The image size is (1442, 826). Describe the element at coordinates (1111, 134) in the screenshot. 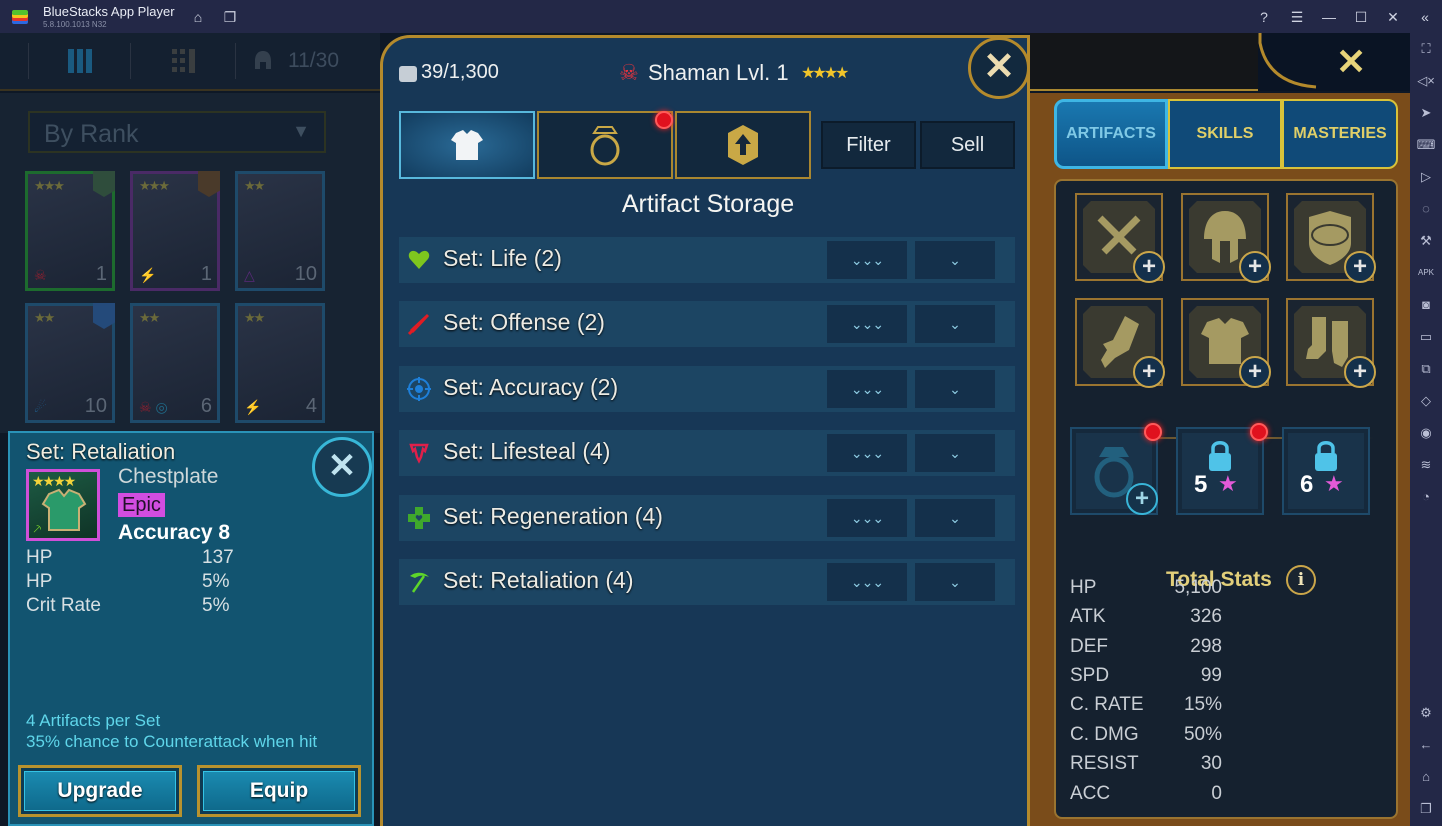

I see `tab-artifacts: ARTIFACTS` at that location.